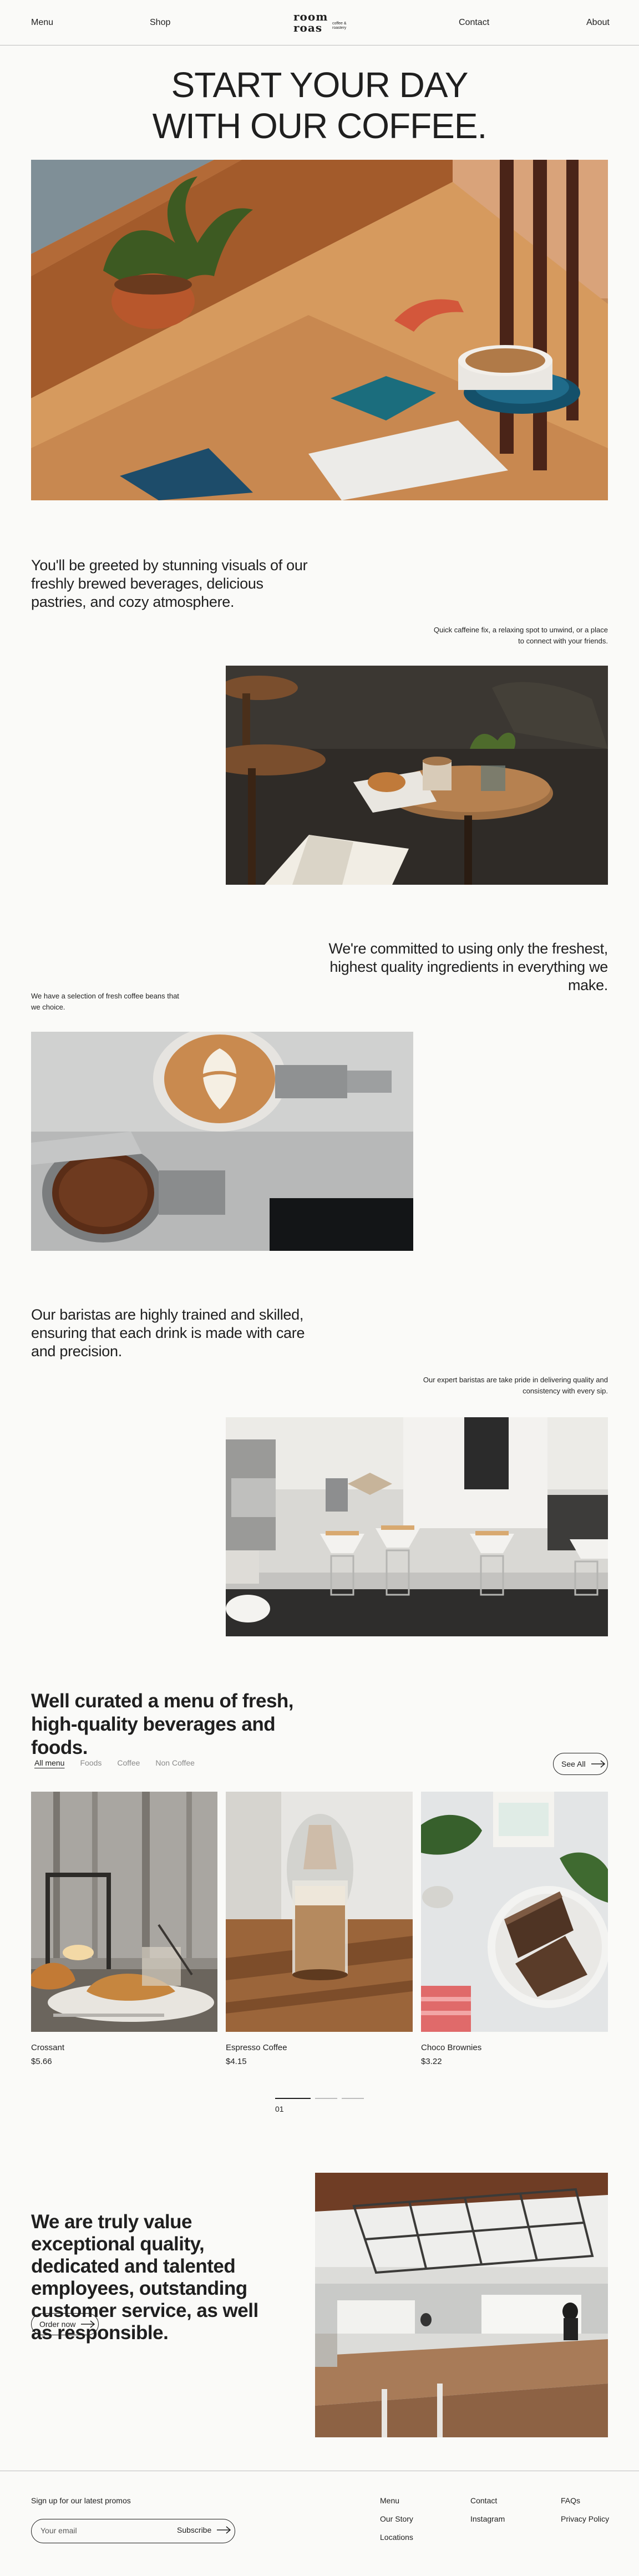  I want to click on see-all-label: See All, so click(573, 1763).